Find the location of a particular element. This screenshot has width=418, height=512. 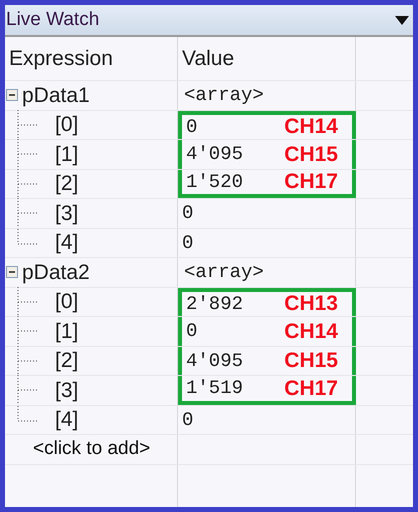

expression-name: pData1 is located at coordinates (56, 95).